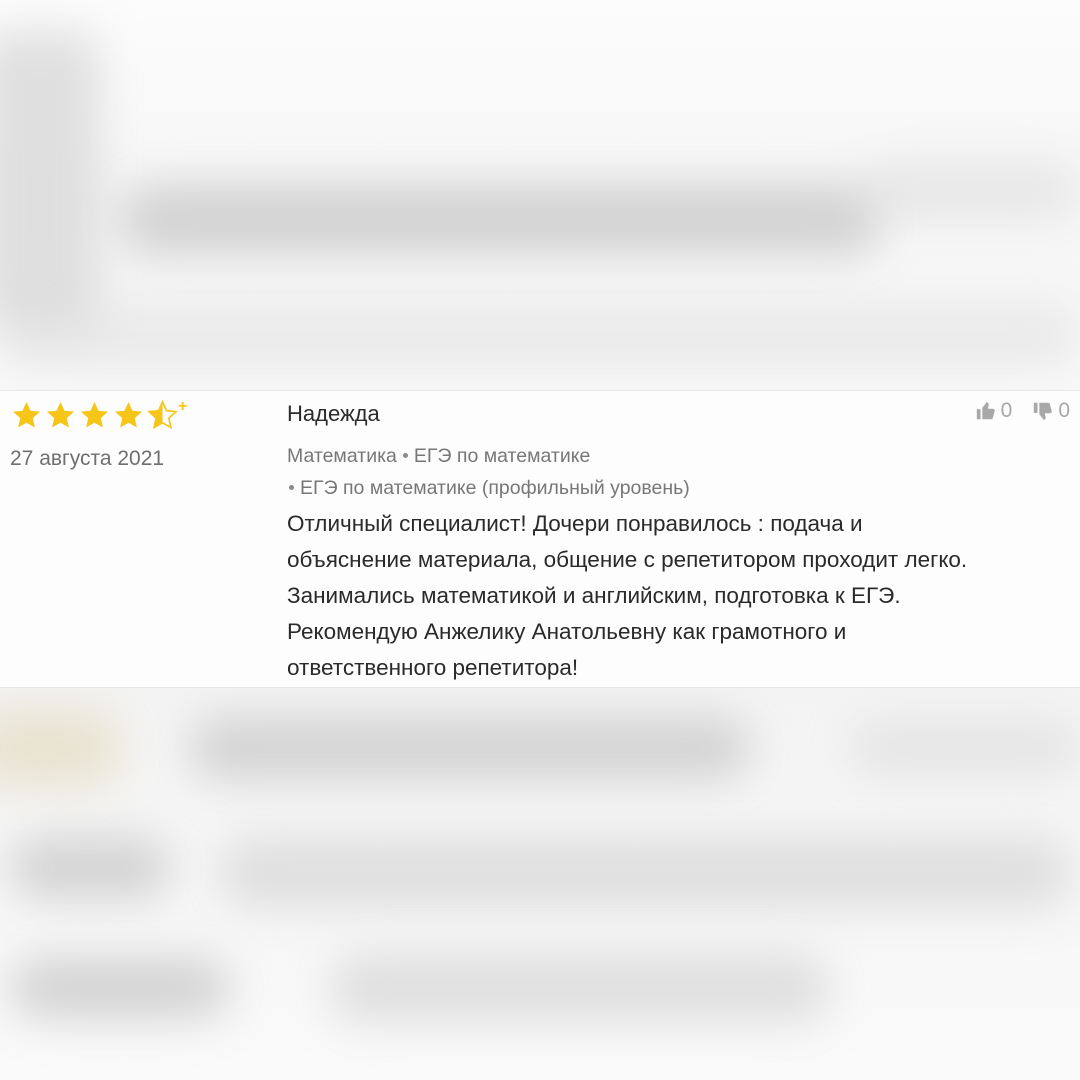 This screenshot has height=1080, width=1080. I want to click on review-votes: 0 0, so click(1022, 411).